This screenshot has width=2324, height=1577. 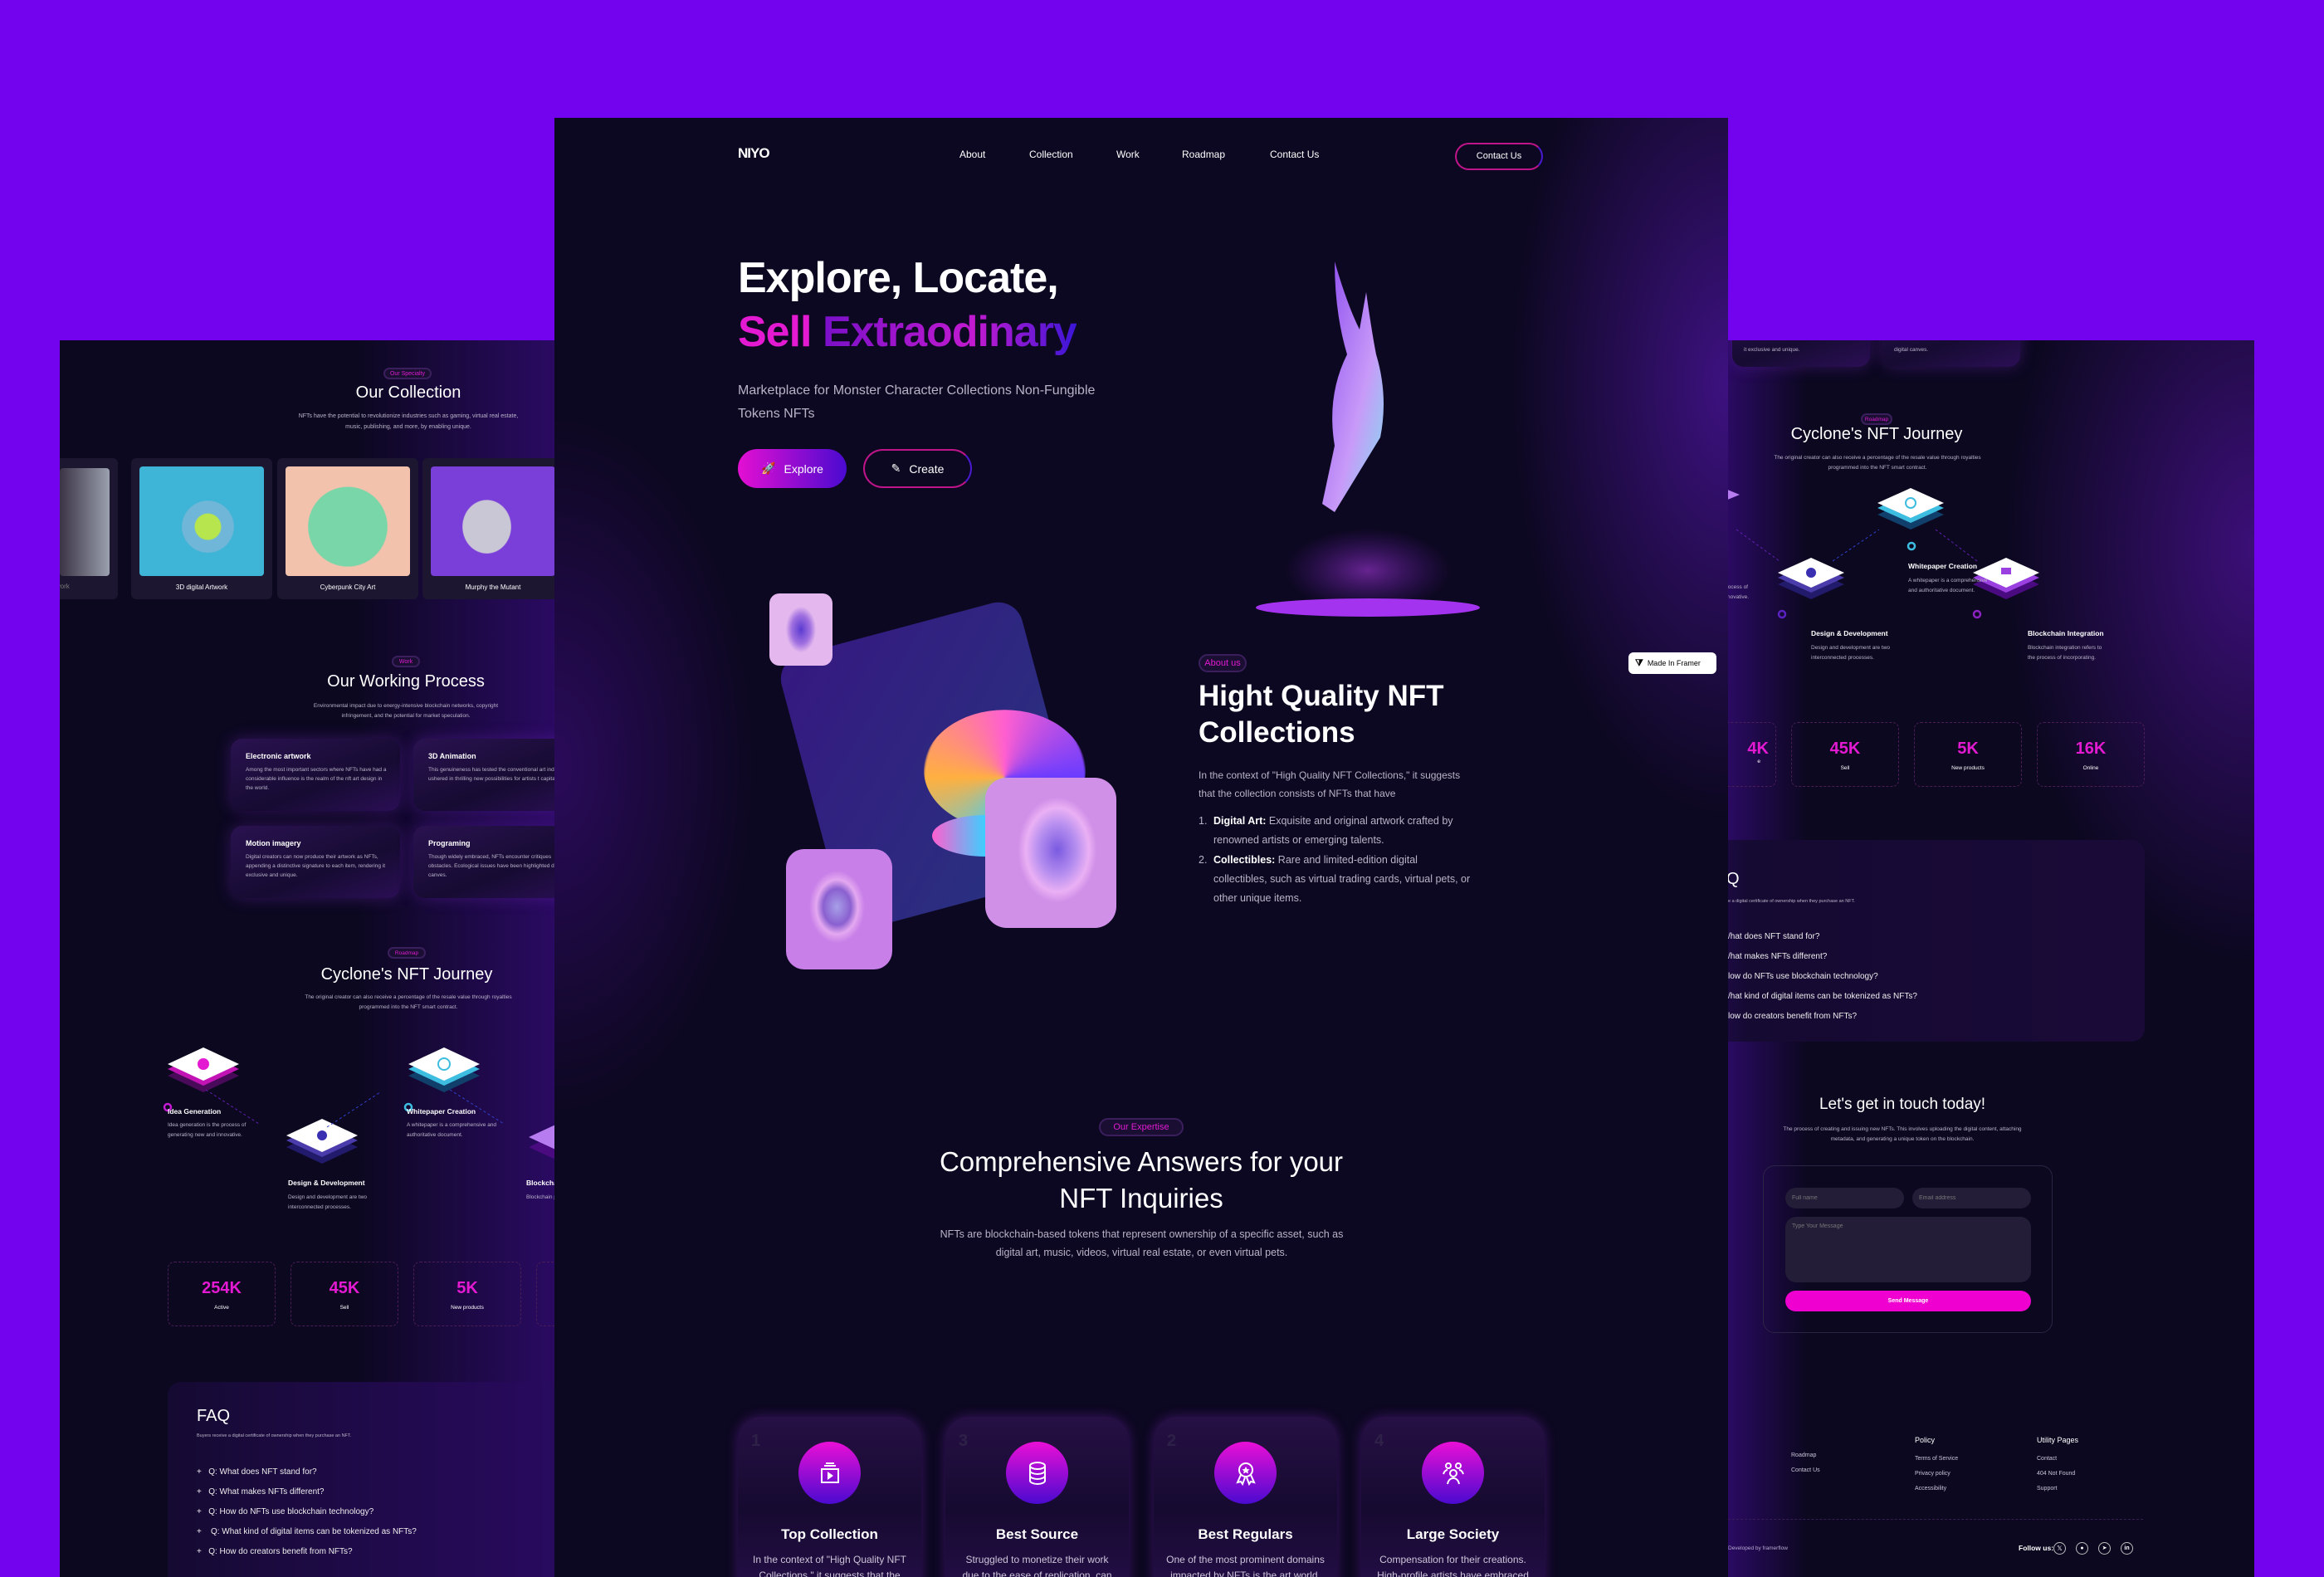 I want to click on section-pill: Roadmap, so click(x=1877, y=419).